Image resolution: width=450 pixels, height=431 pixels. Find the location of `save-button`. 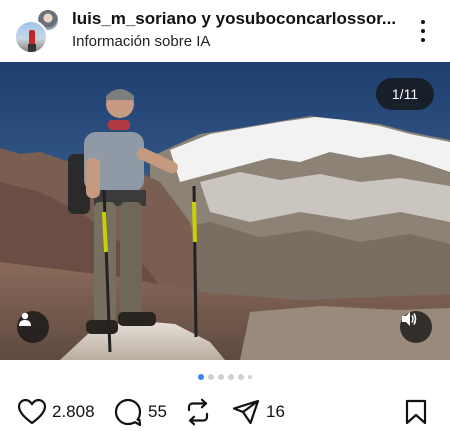

save-button is located at coordinates (416, 412).